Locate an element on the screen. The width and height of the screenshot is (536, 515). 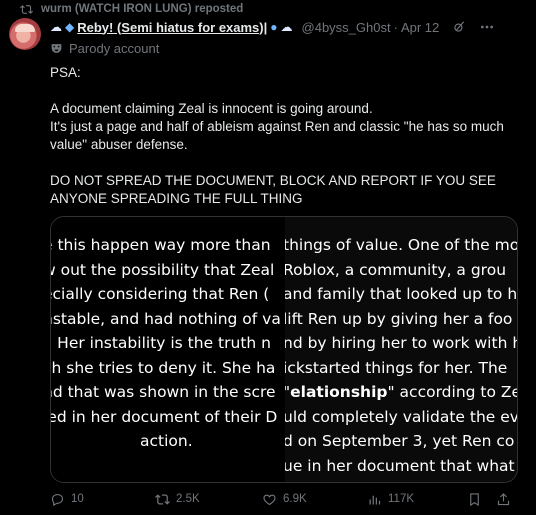
reply-button: 10 is located at coordinates (102, 499).